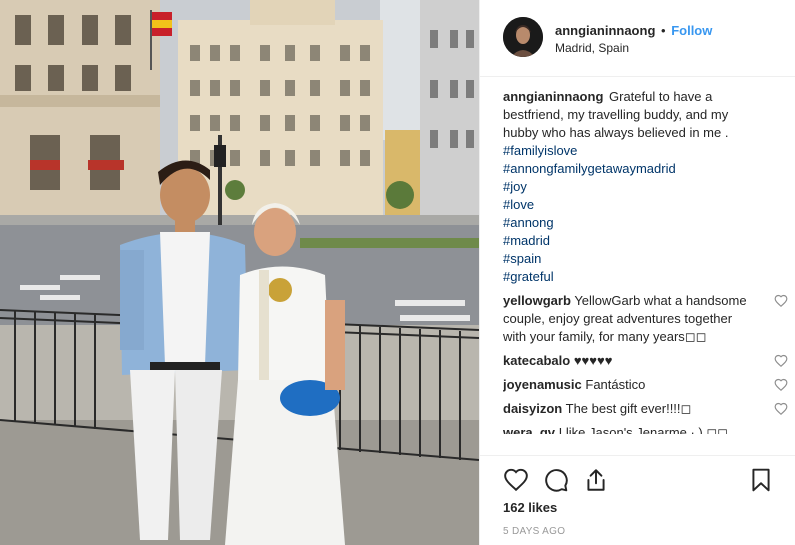 Image resolution: width=795 pixels, height=545 pixels. I want to click on comment-item: katecabalo ♥♥♥♥♥, so click(645, 361).